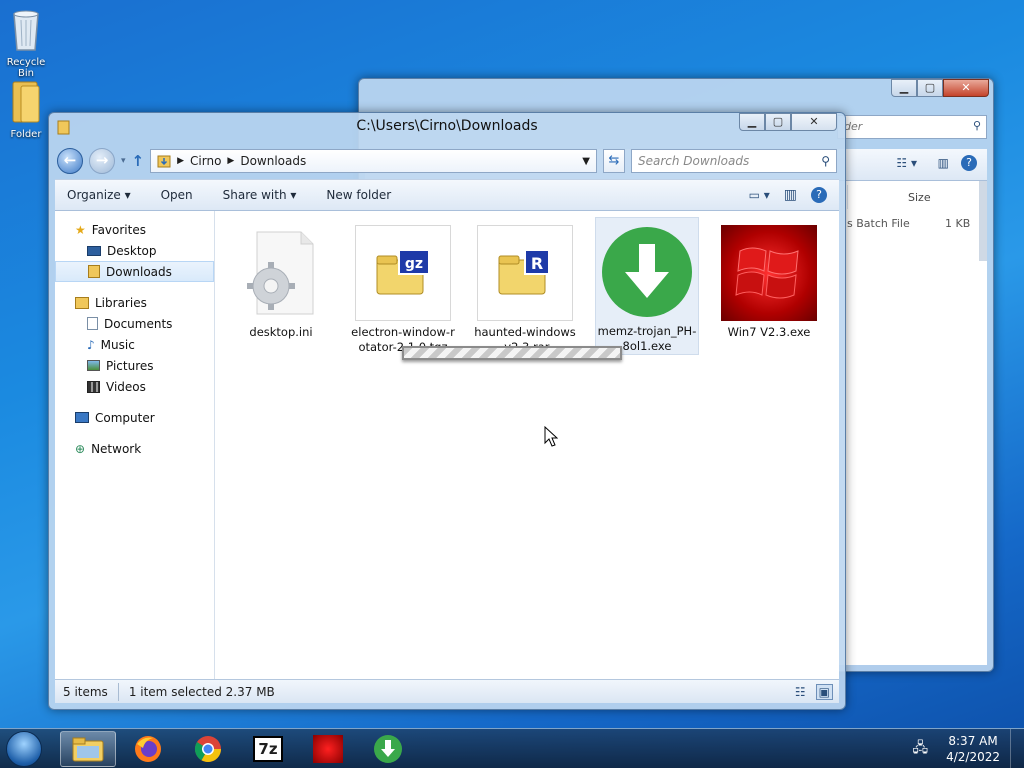  I want to click on address-dropdown-icon: ▼, so click(586, 161).